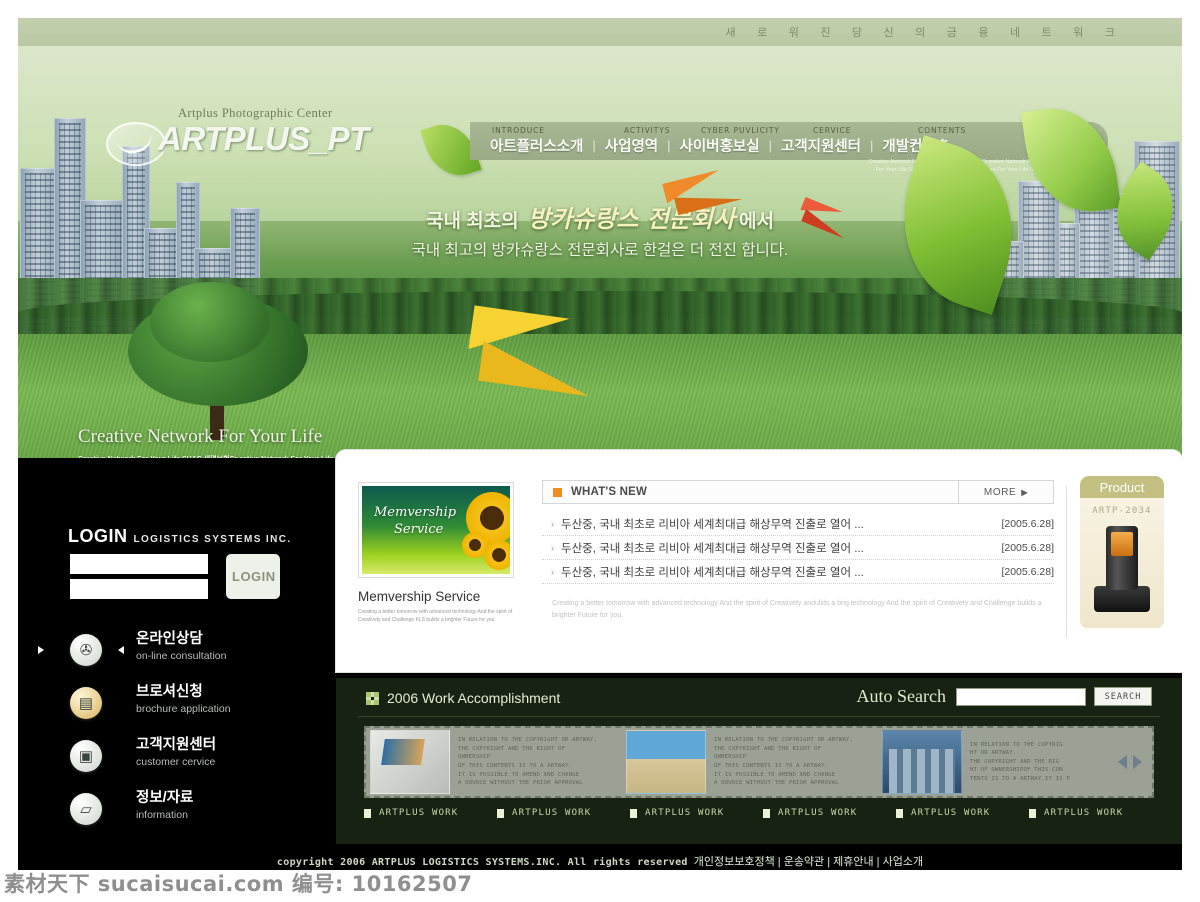  I want to click on left-arrow-icon, so click(1122, 762).